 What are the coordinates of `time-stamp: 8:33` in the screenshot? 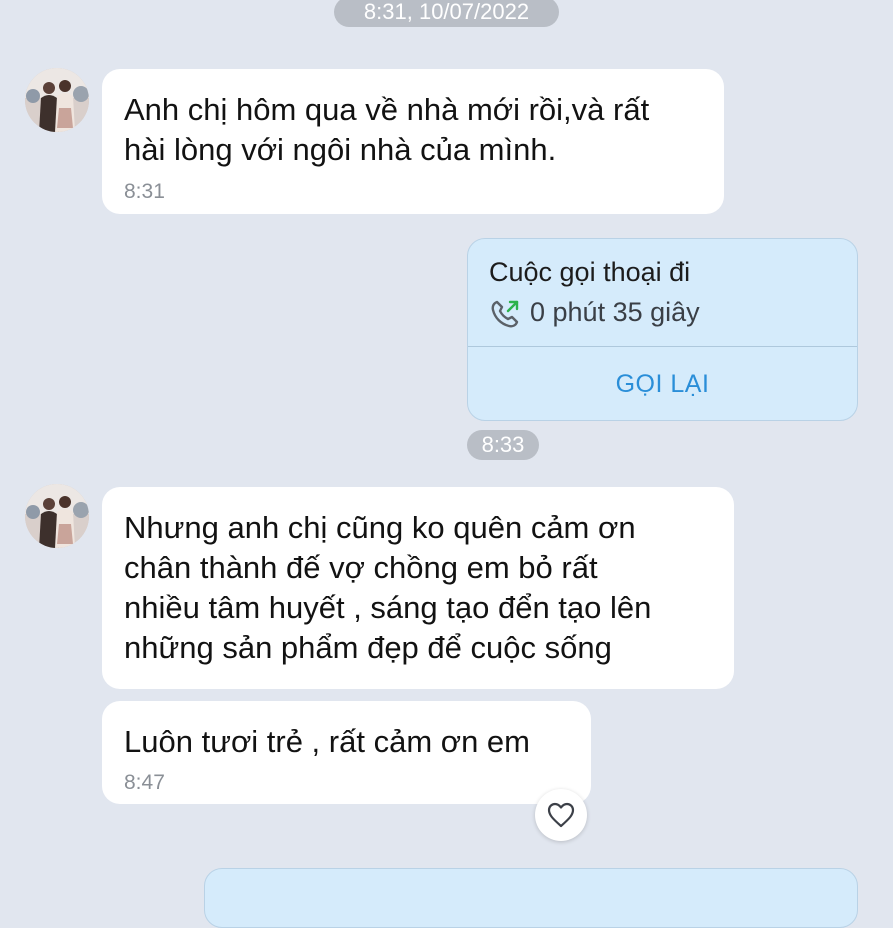 It's located at (503, 445).